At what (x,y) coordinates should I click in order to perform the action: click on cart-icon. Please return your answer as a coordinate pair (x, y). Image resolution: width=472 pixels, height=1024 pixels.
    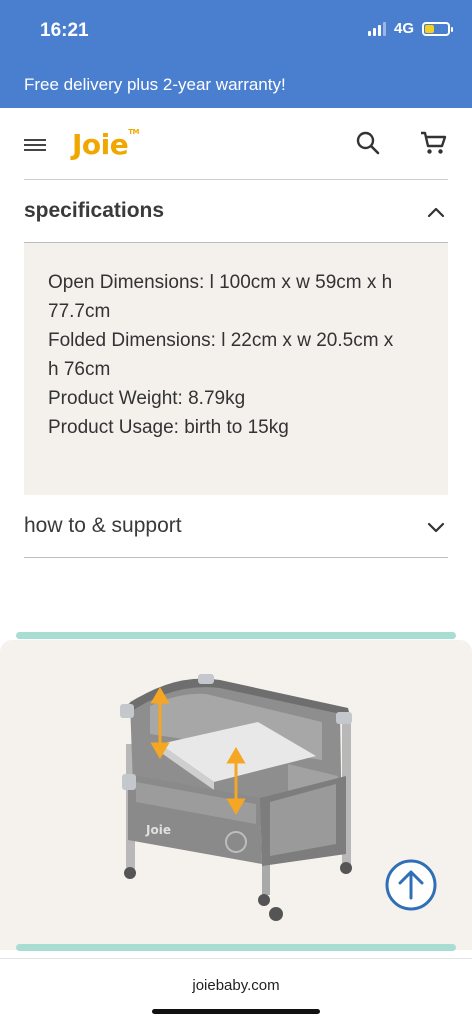
    Looking at the image, I should click on (433, 143).